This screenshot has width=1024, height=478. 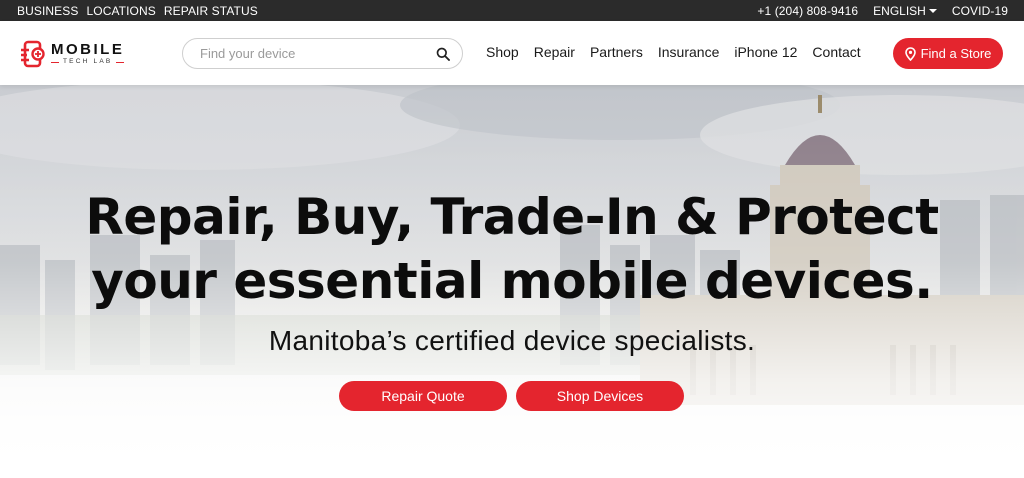 What do you see at coordinates (616, 52) in the screenshot?
I see `nav-partners: Partners` at bounding box center [616, 52].